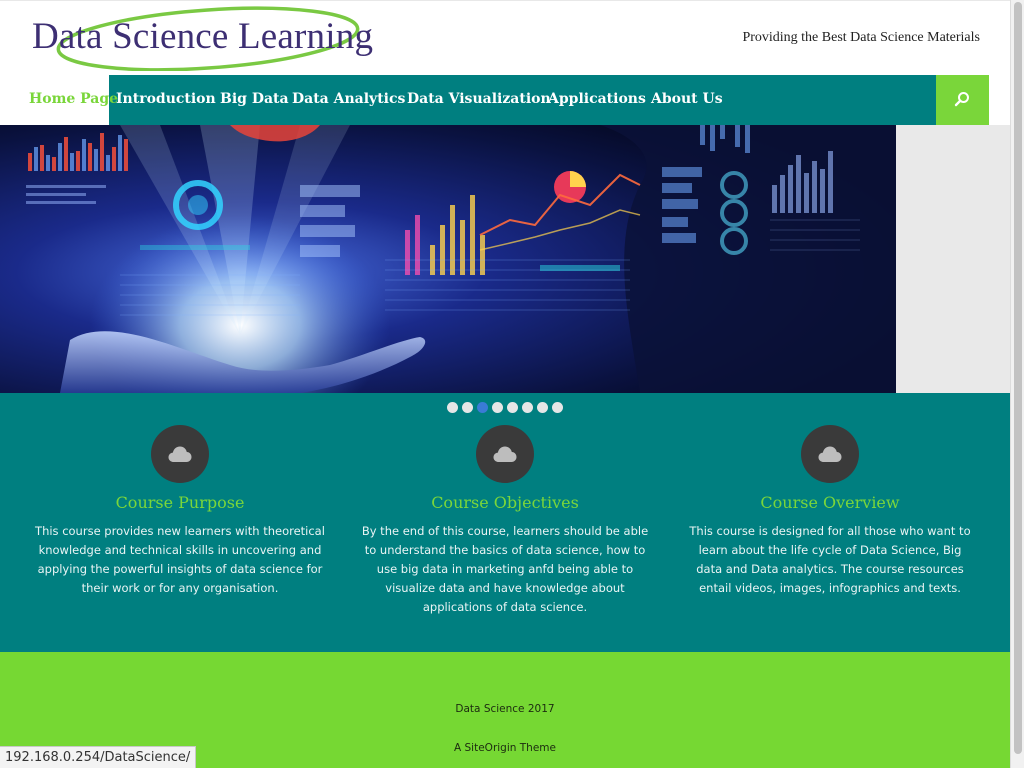 The image size is (1024, 768). Describe the element at coordinates (597, 100) in the screenshot. I see `nav-item-applications: Applications` at that location.